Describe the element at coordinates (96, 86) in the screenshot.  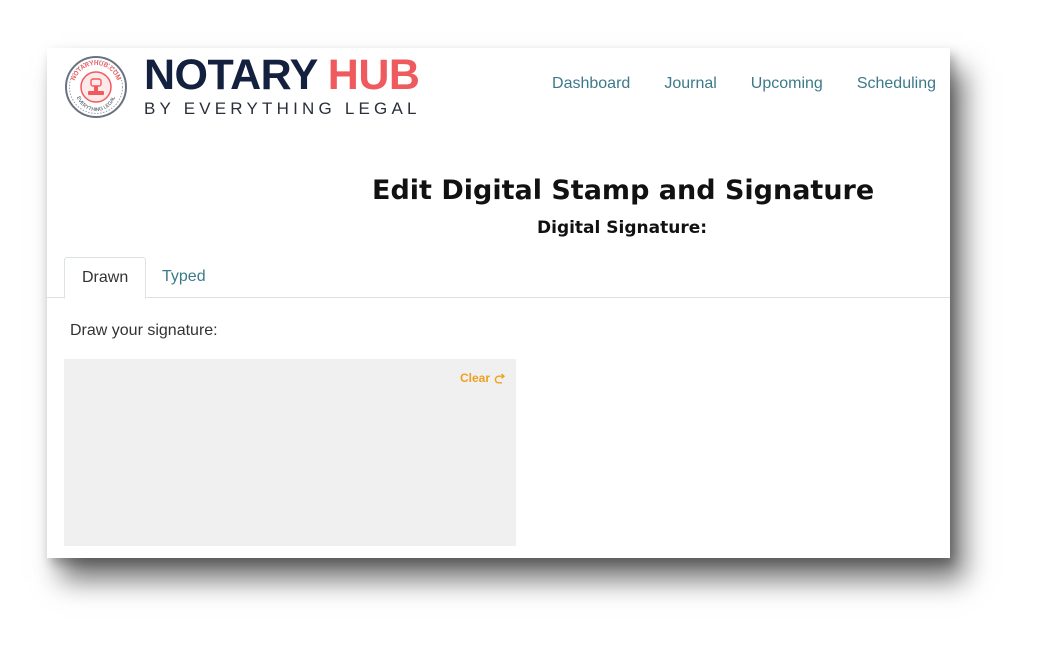
I see `notary-seal-icon: NOTARYHUB.COM EVERYTHING LEGAL` at that location.